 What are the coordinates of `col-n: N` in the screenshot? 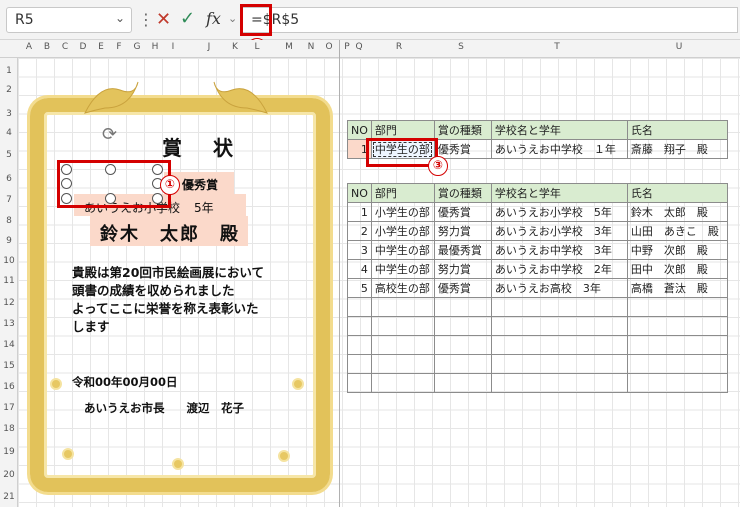 It's located at (311, 47).